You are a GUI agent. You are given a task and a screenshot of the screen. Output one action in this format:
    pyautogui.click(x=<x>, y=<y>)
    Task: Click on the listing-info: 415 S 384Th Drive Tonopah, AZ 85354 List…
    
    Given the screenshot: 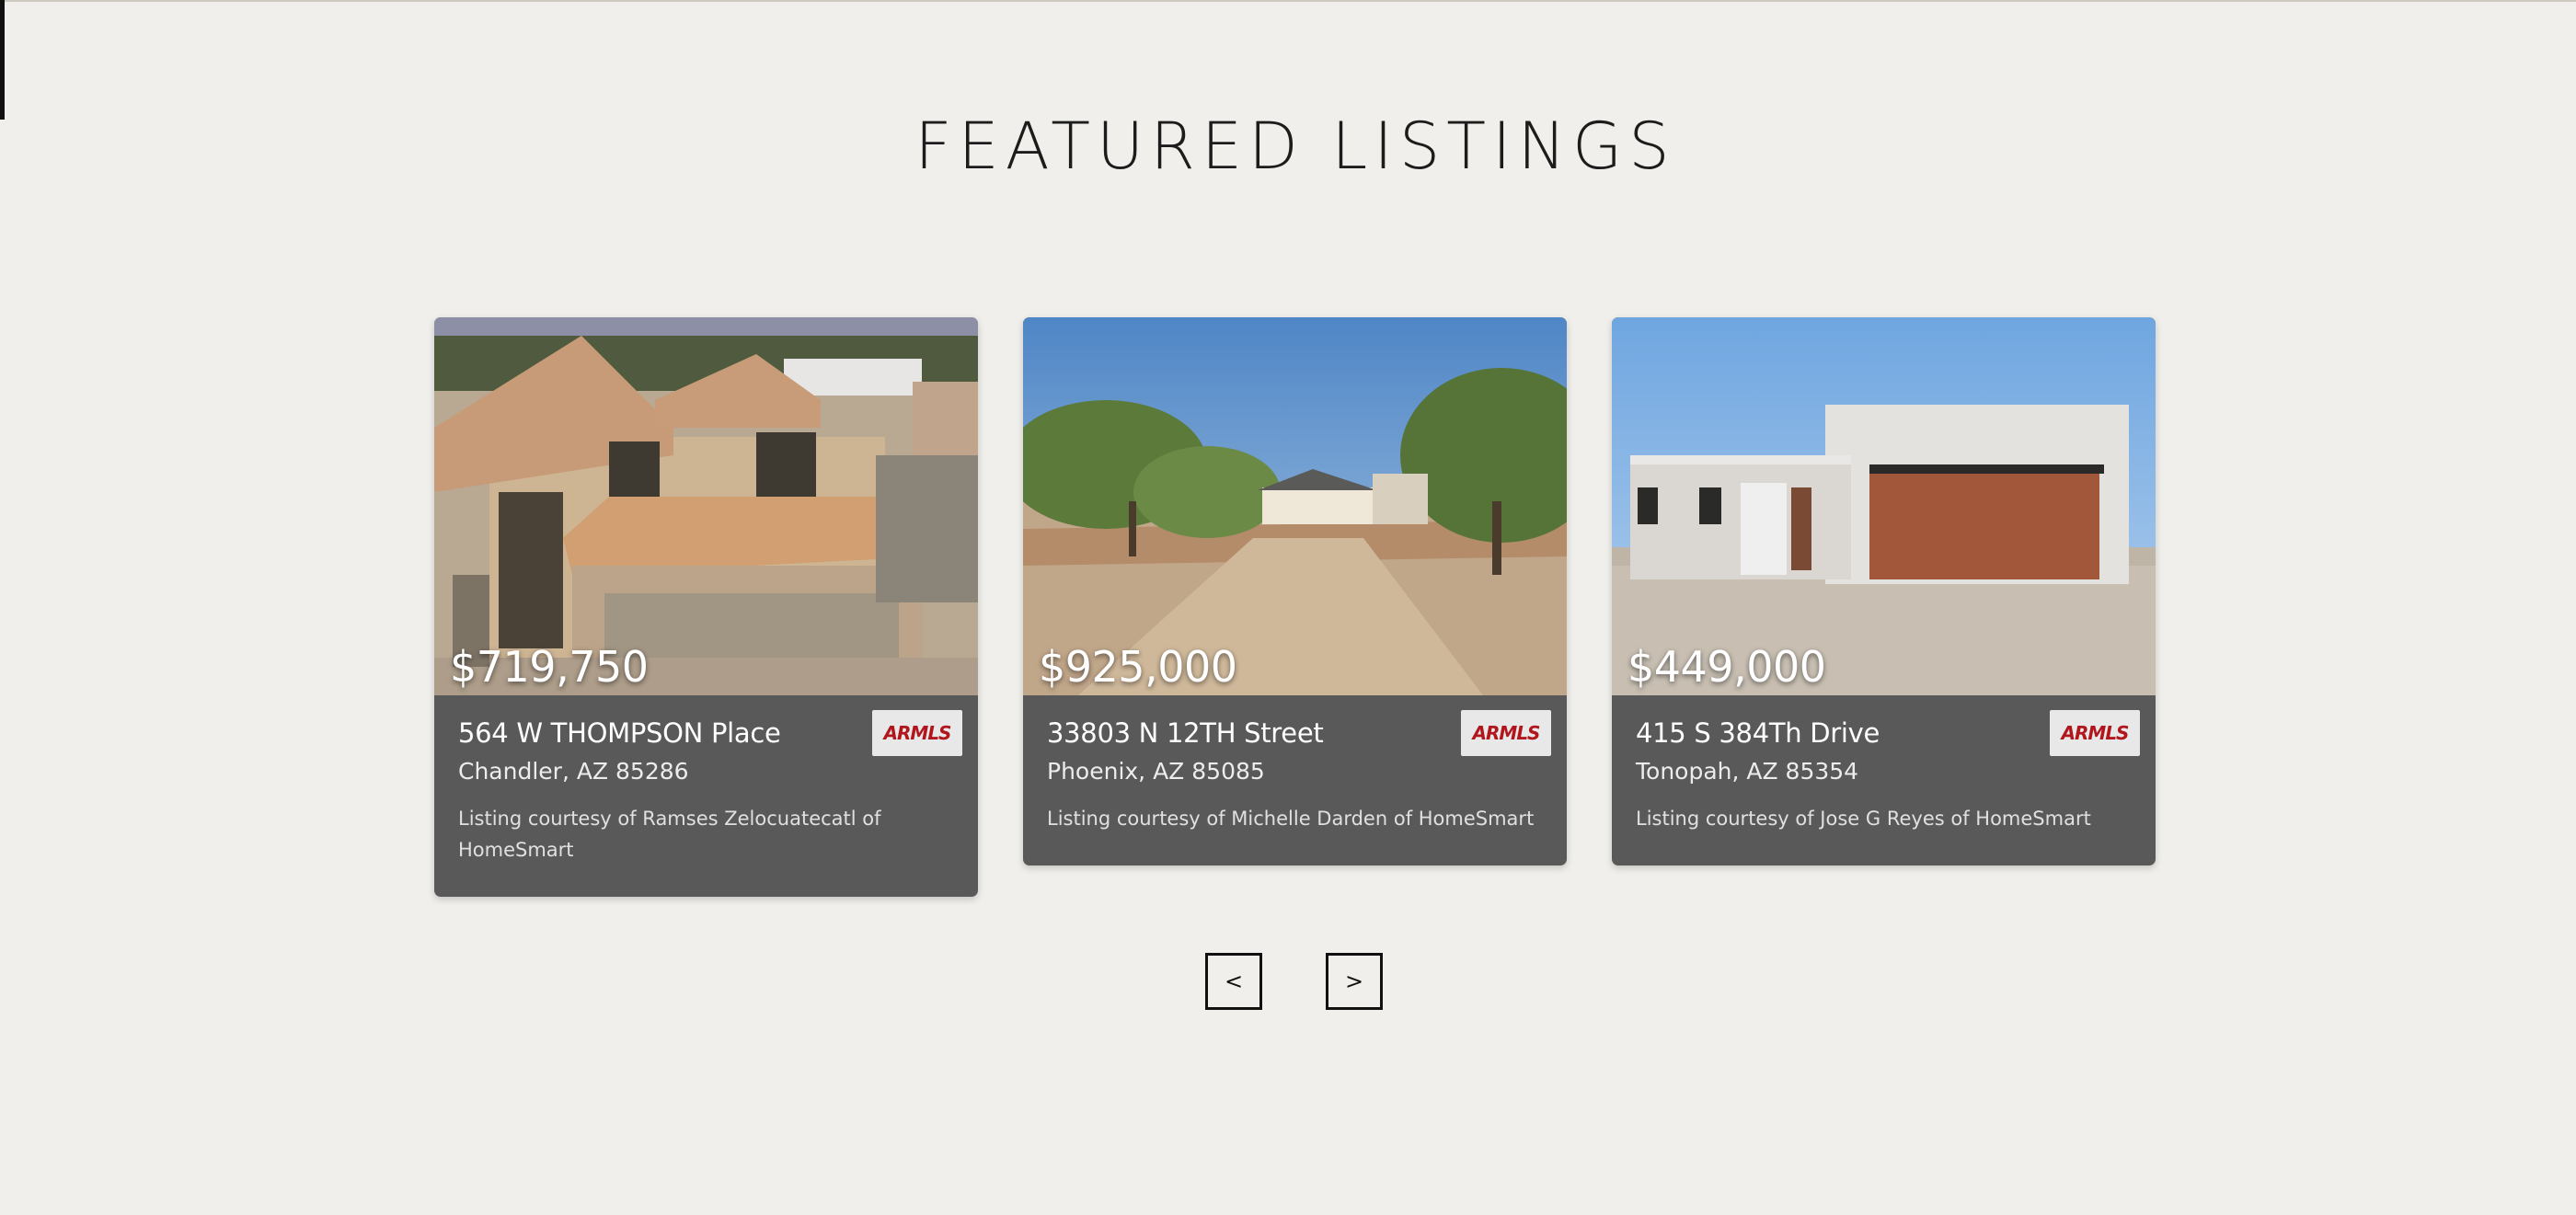 What is the action you would take?
    pyautogui.click(x=1884, y=780)
    